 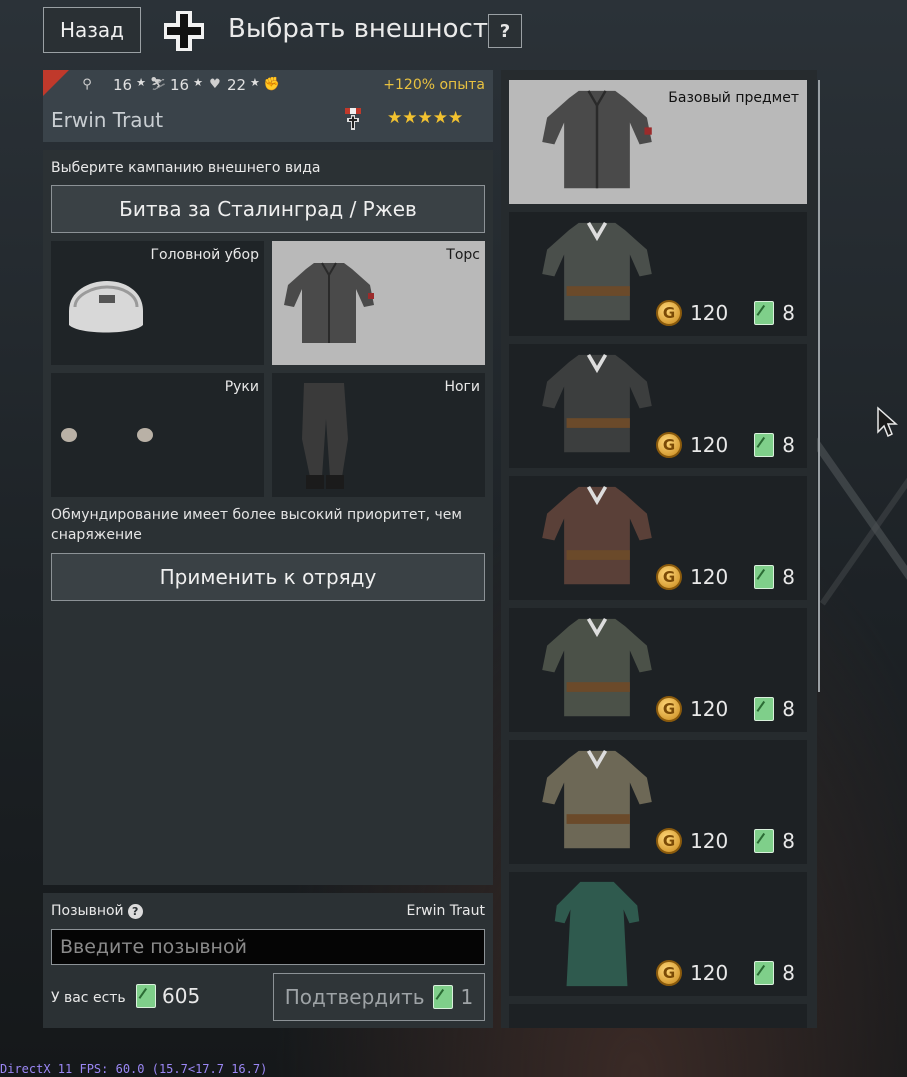 I want to click on slot-label: Головной убор, so click(x=204, y=255).